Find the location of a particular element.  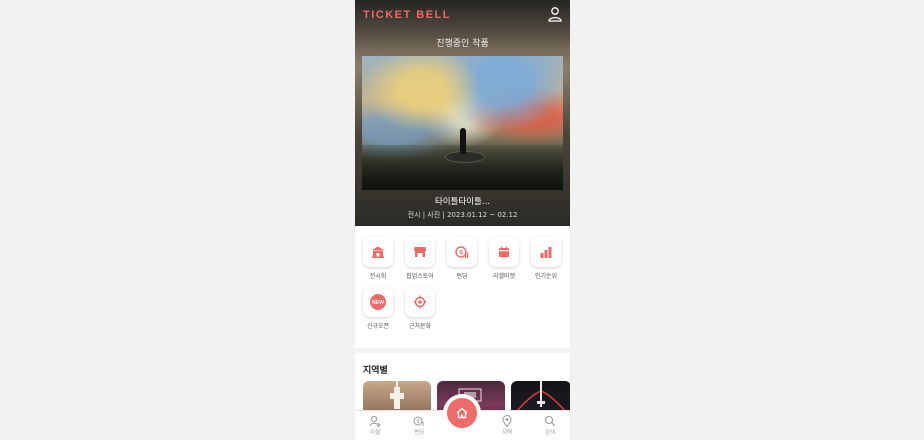

home-icon is located at coordinates (462, 413).